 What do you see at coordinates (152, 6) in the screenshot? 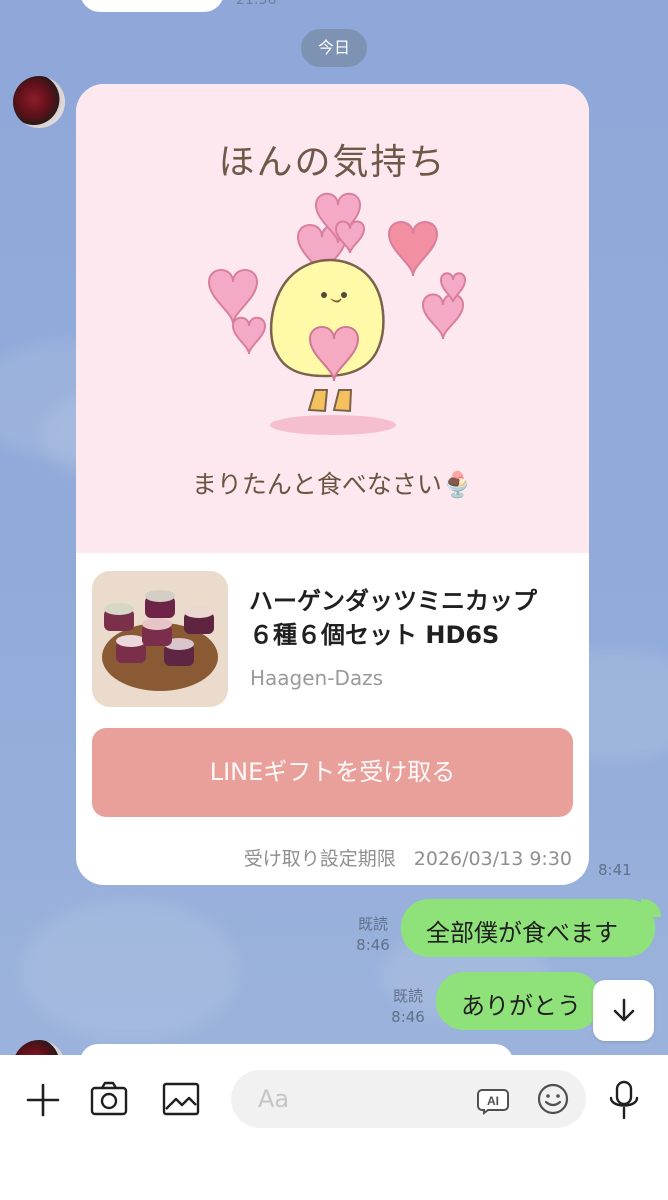
I see `previous-message-bubble` at bounding box center [152, 6].